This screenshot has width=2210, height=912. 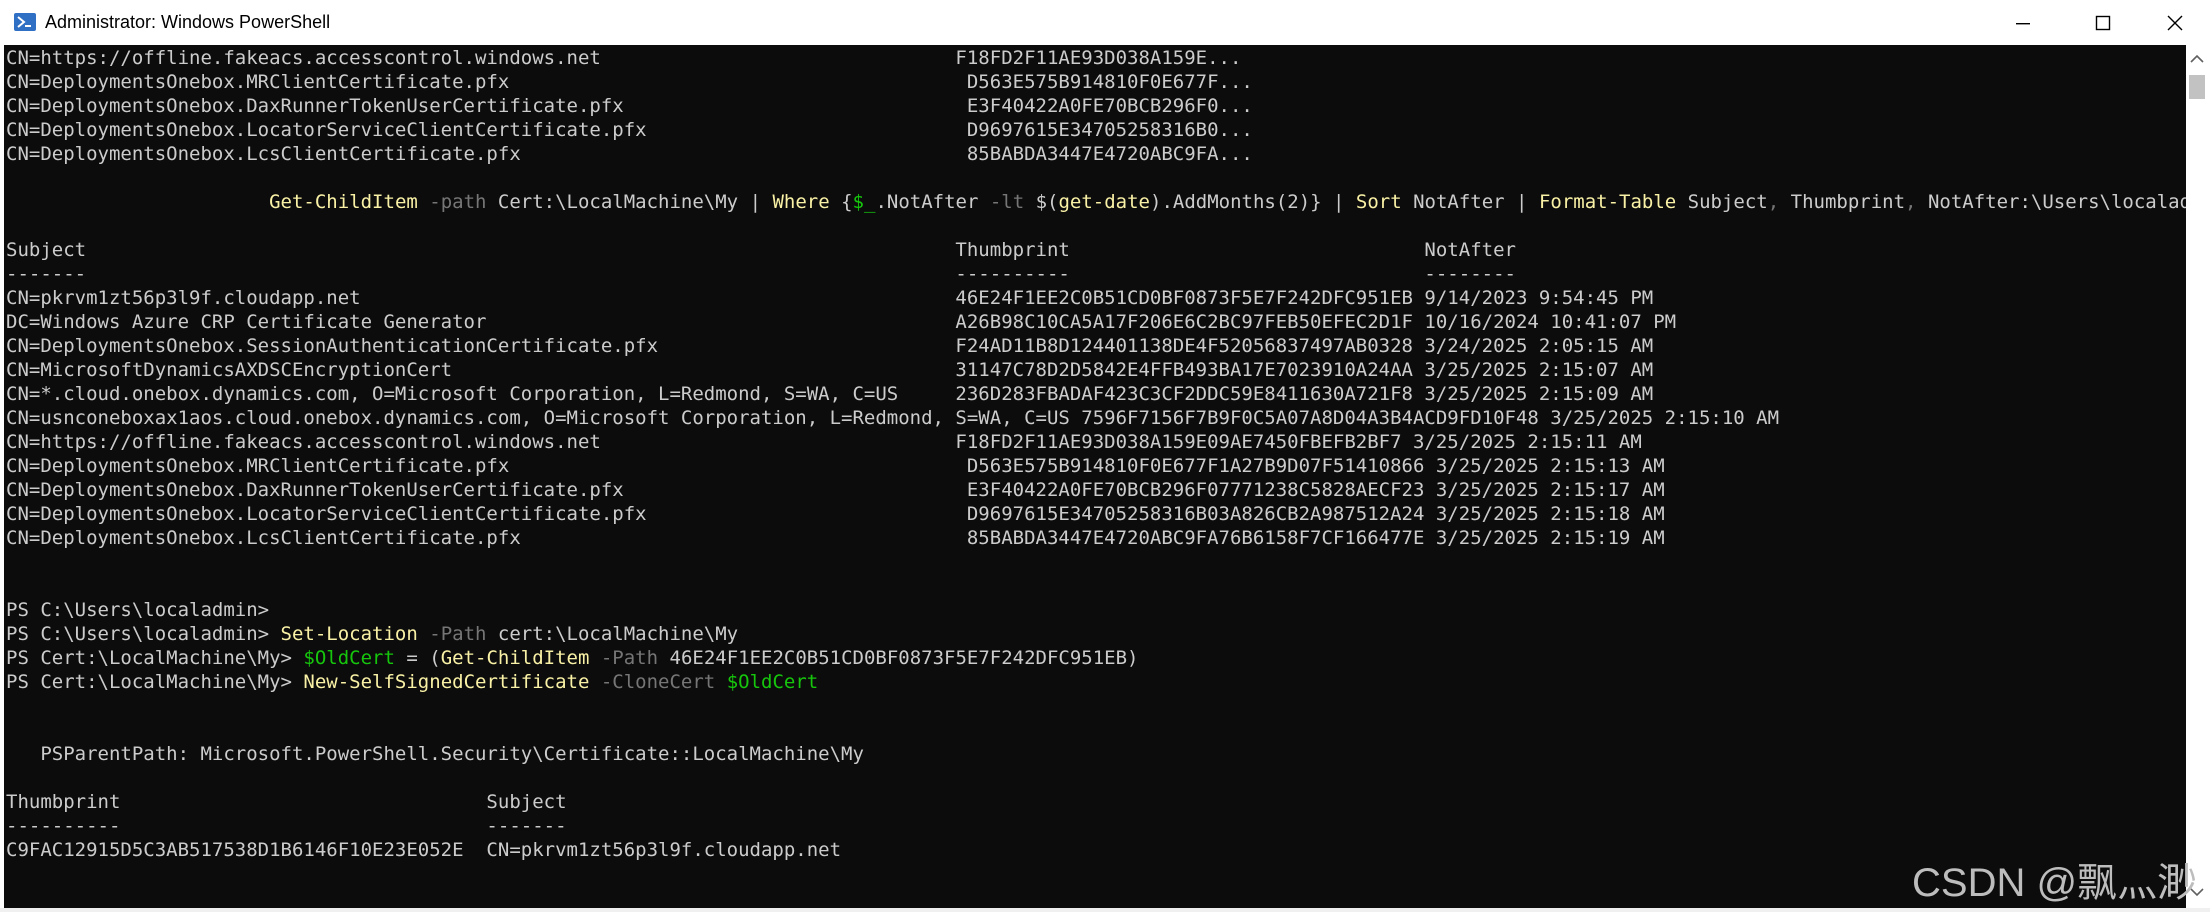 What do you see at coordinates (446, 682) in the screenshot?
I see `console-text: New-SelfSignedCertificate` at bounding box center [446, 682].